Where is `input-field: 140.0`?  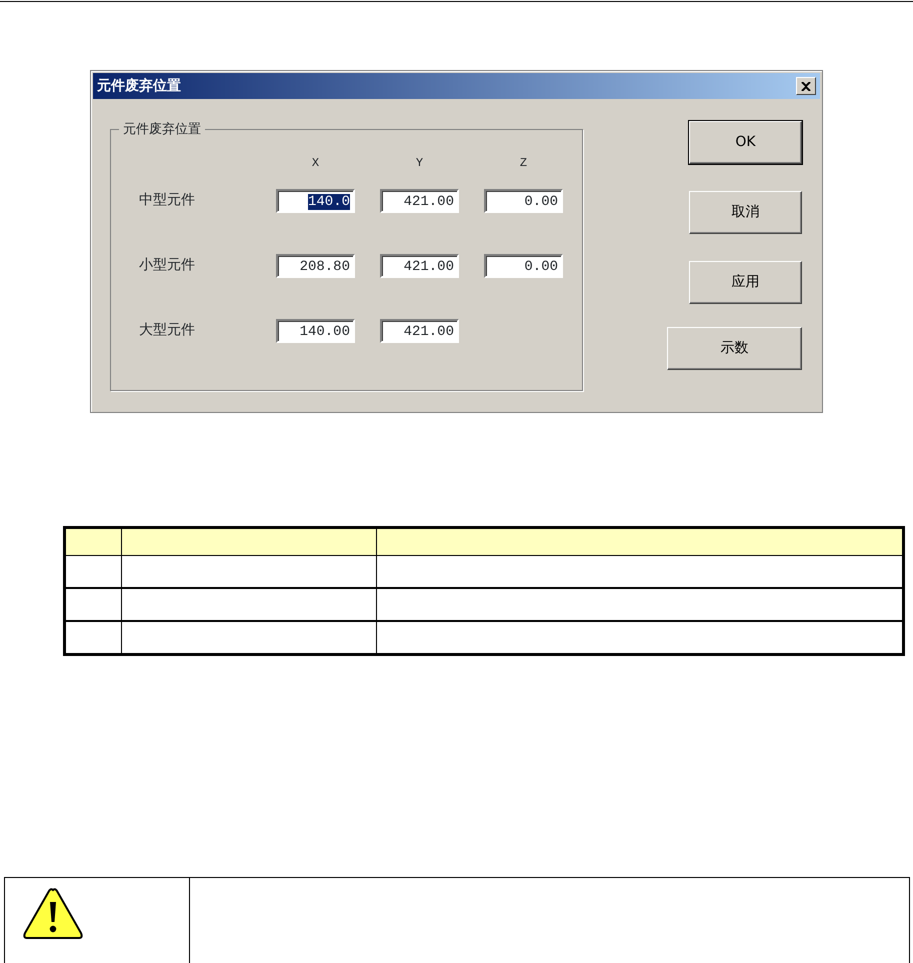
input-field: 140.0 is located at coordinates (315, 200).